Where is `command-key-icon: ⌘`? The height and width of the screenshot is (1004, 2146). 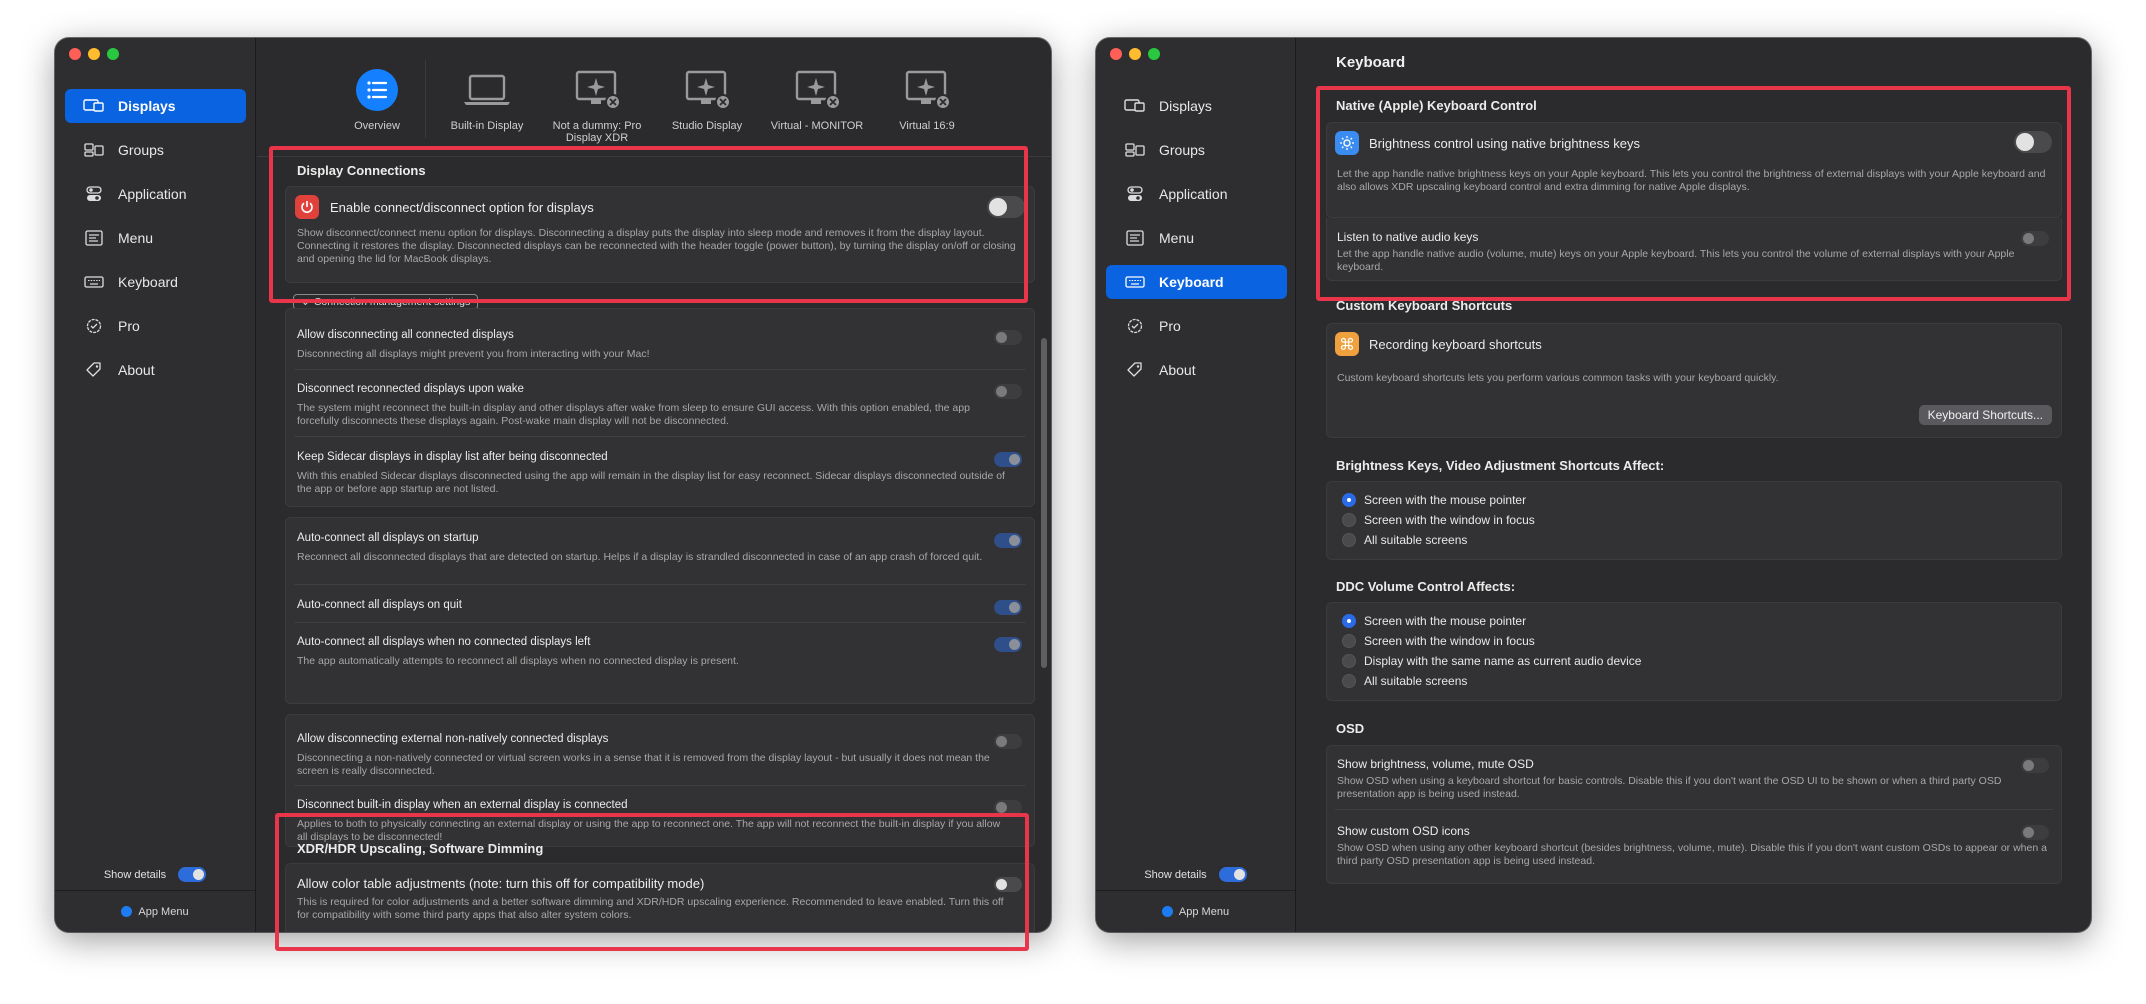 command-key-icon: ⌘ is located at coordinates (1347, 344).